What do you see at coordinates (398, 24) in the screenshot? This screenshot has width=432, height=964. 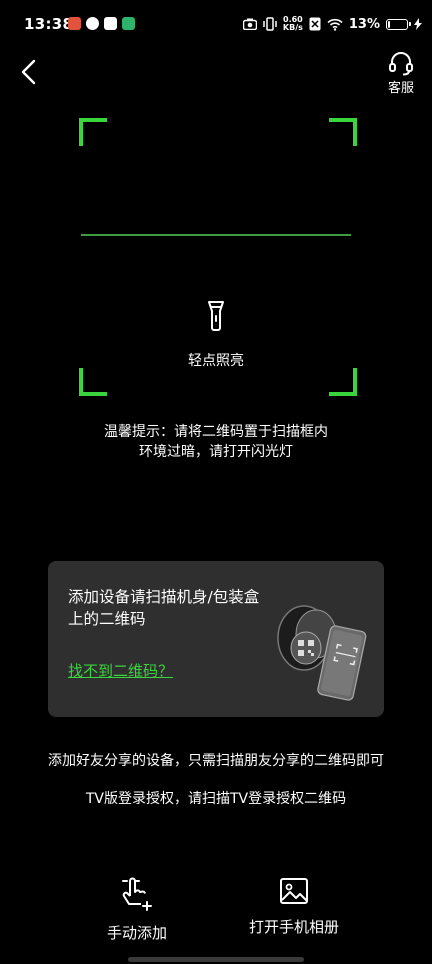 I see `battery-icon` at bounding box center [398, 24].